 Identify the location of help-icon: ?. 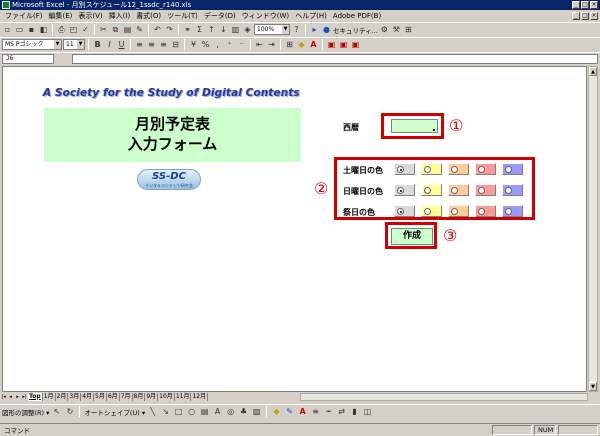
(296, 29).